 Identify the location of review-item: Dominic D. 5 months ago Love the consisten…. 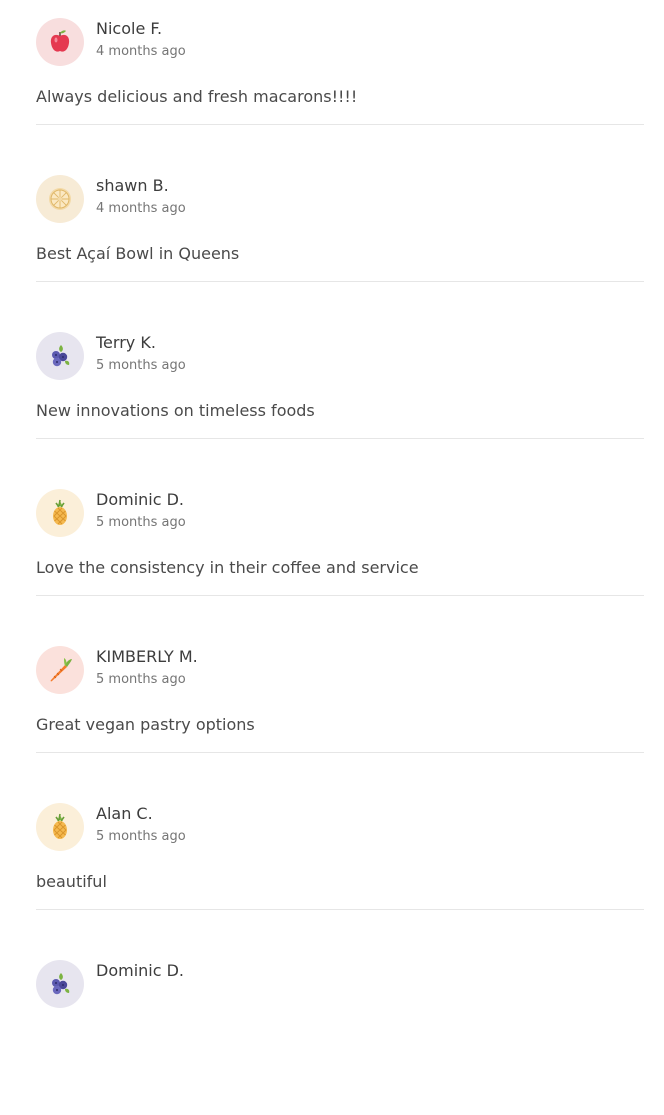
(332, 565).